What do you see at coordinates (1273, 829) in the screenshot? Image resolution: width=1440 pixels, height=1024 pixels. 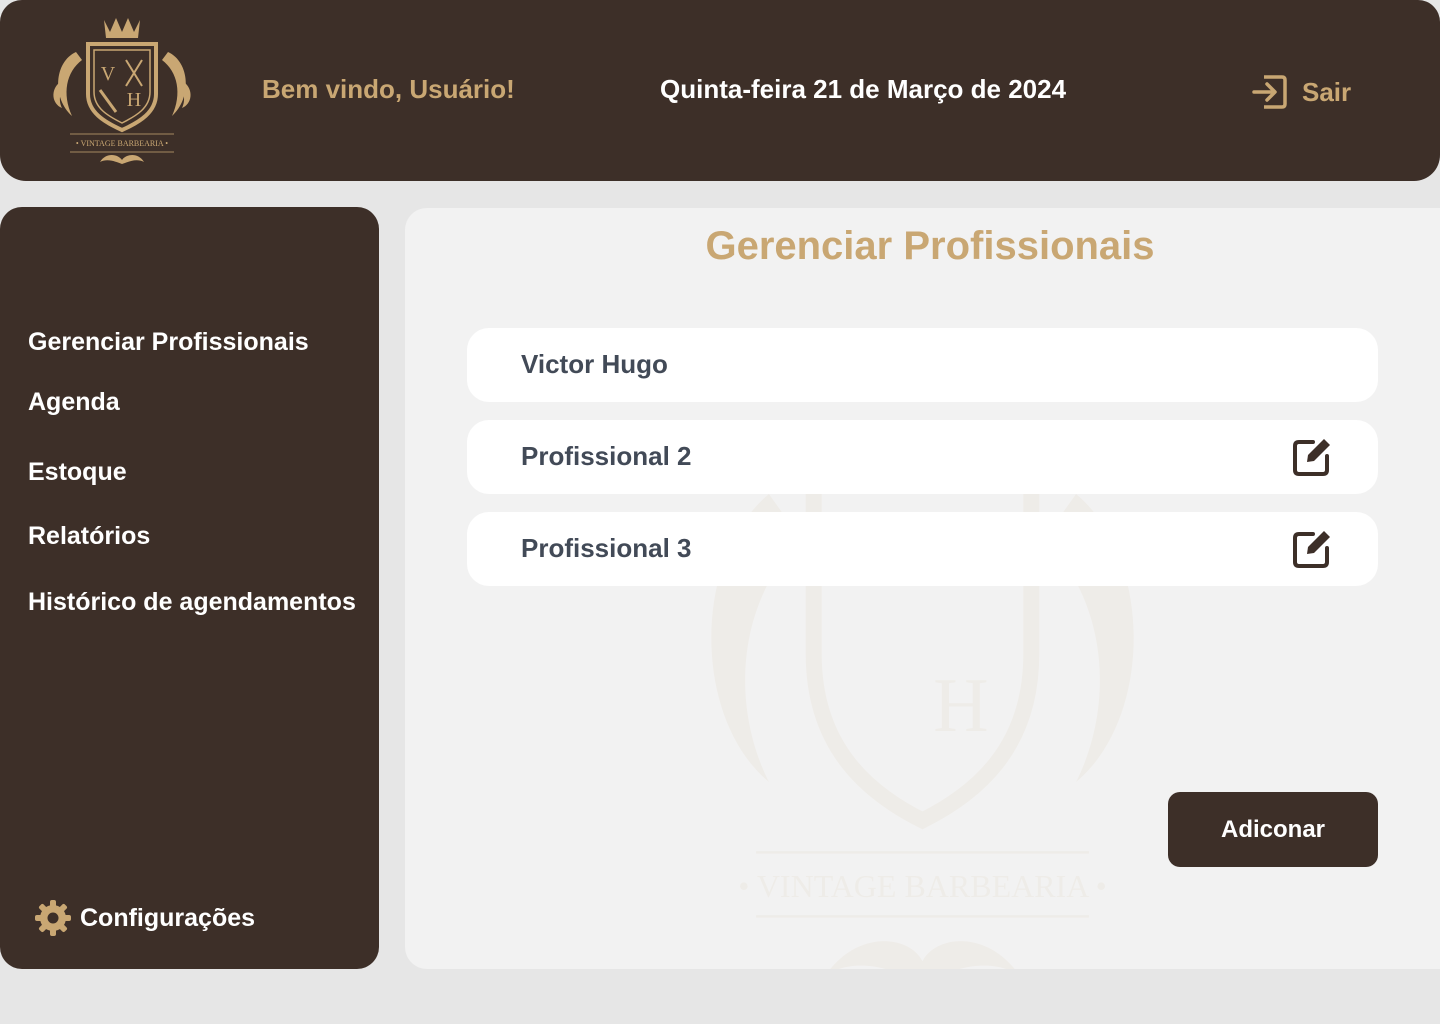 I see `add-professional-button: Adiconar` at bounding box center [1273, 829].